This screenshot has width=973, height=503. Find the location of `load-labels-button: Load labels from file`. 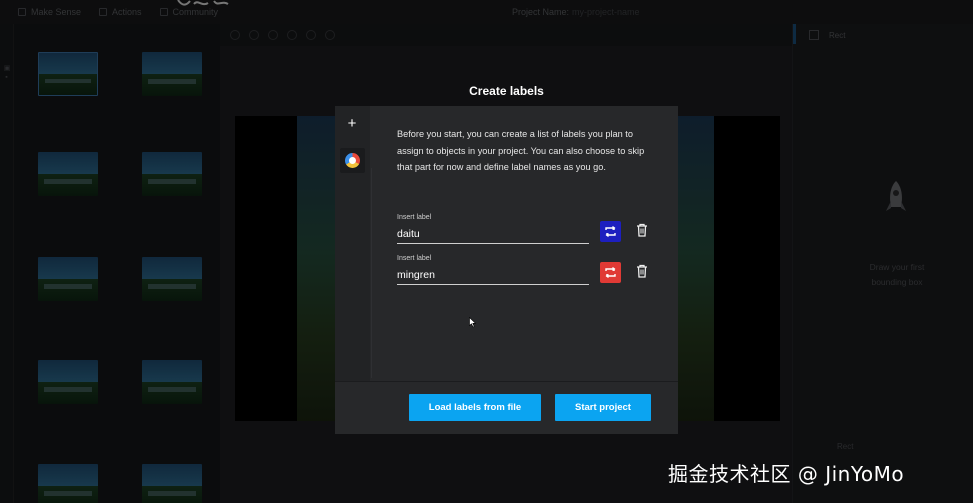

load-labels-button: Load labels from file is located at coordinates (475, 407).